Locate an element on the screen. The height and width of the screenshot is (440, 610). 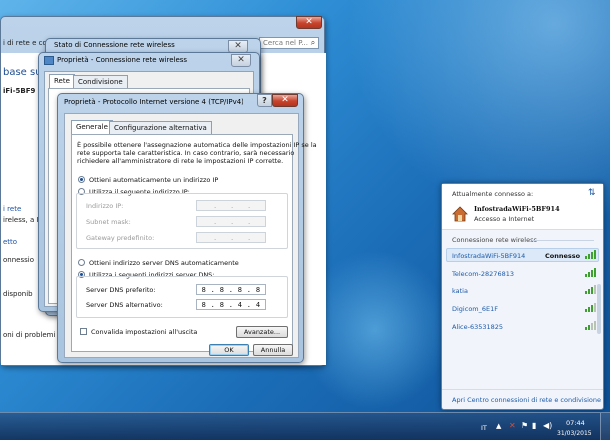
flag-icon: ⚑ is located at coordinates (524, 425).